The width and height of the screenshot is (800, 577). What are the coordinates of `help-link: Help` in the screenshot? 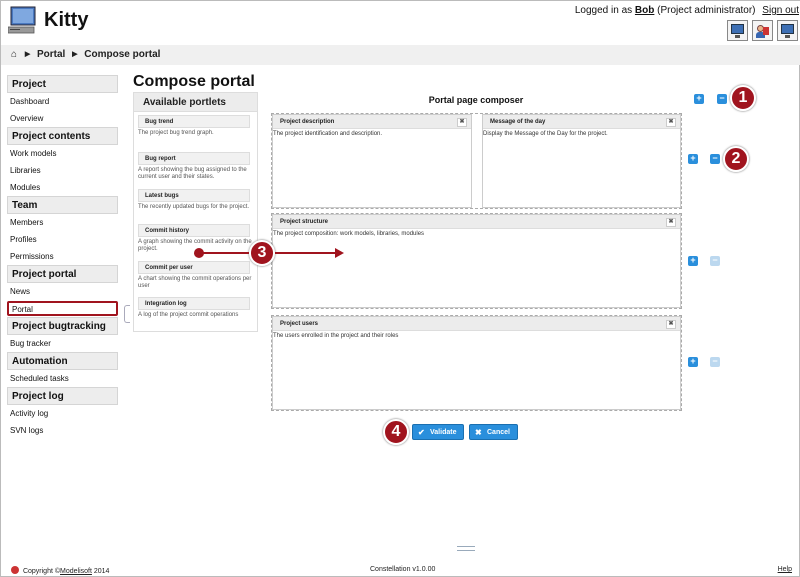 It's located at (785, 569).